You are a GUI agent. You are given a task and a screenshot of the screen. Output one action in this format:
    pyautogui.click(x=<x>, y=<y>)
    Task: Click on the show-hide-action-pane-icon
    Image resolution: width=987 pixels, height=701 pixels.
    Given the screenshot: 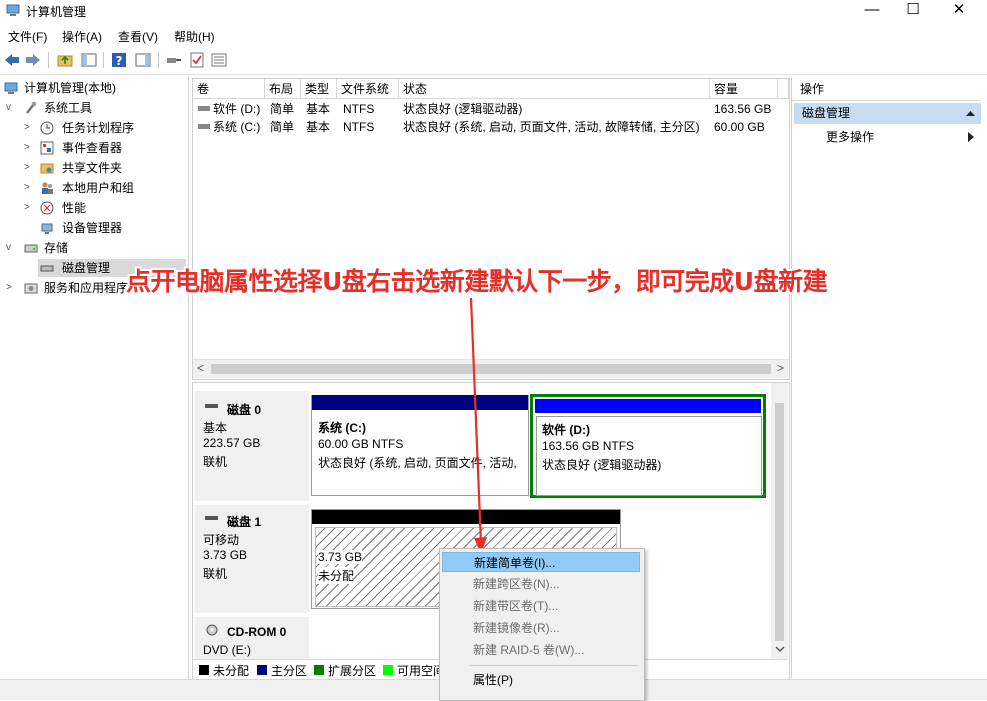 What is the action you would take?
    pyautogui.click(x=143, y=60)
    